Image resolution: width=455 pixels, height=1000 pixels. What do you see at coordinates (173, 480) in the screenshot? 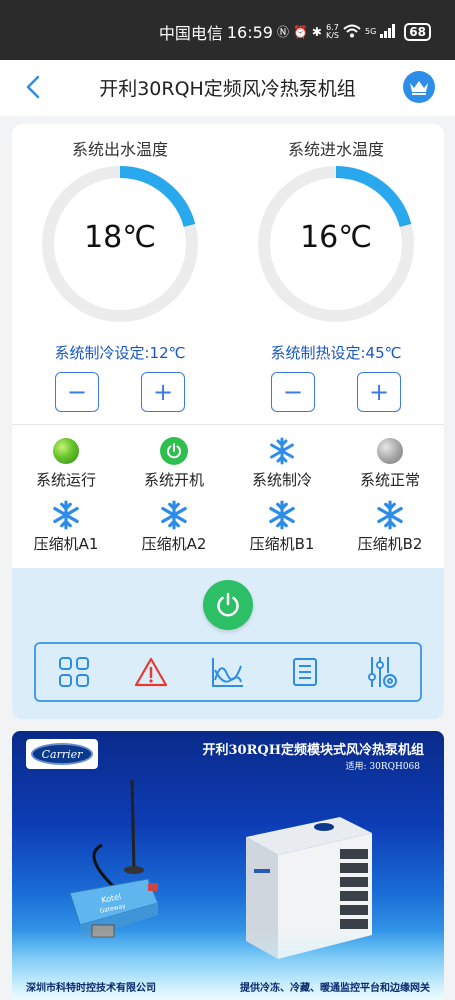
I see `status-label: 系统开机` at bounding box center [173, 480].